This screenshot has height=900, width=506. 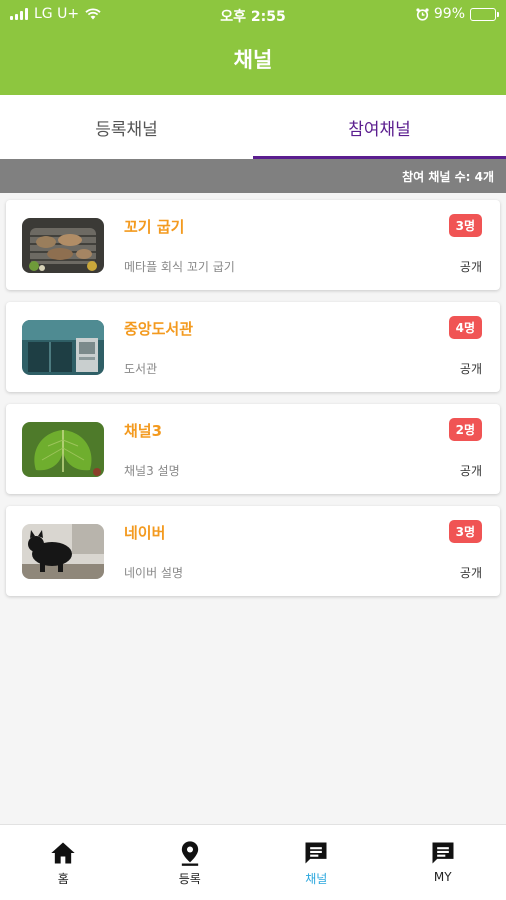 What do you see at coordinates (484, 14) in the screenshot?
I see `battery-icon` at bounding box center [484, 14].